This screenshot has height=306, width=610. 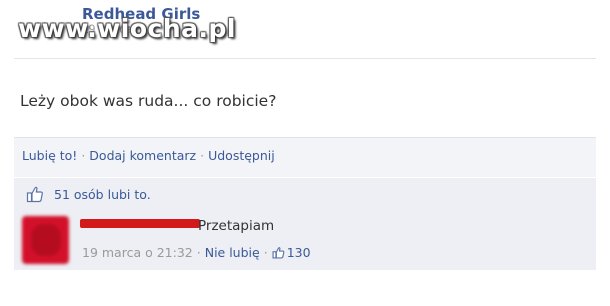 What do you see at coordinates (140, 223) in the screenshot?
I see `redacted-commenter-name` at bounding box center [140, 223].